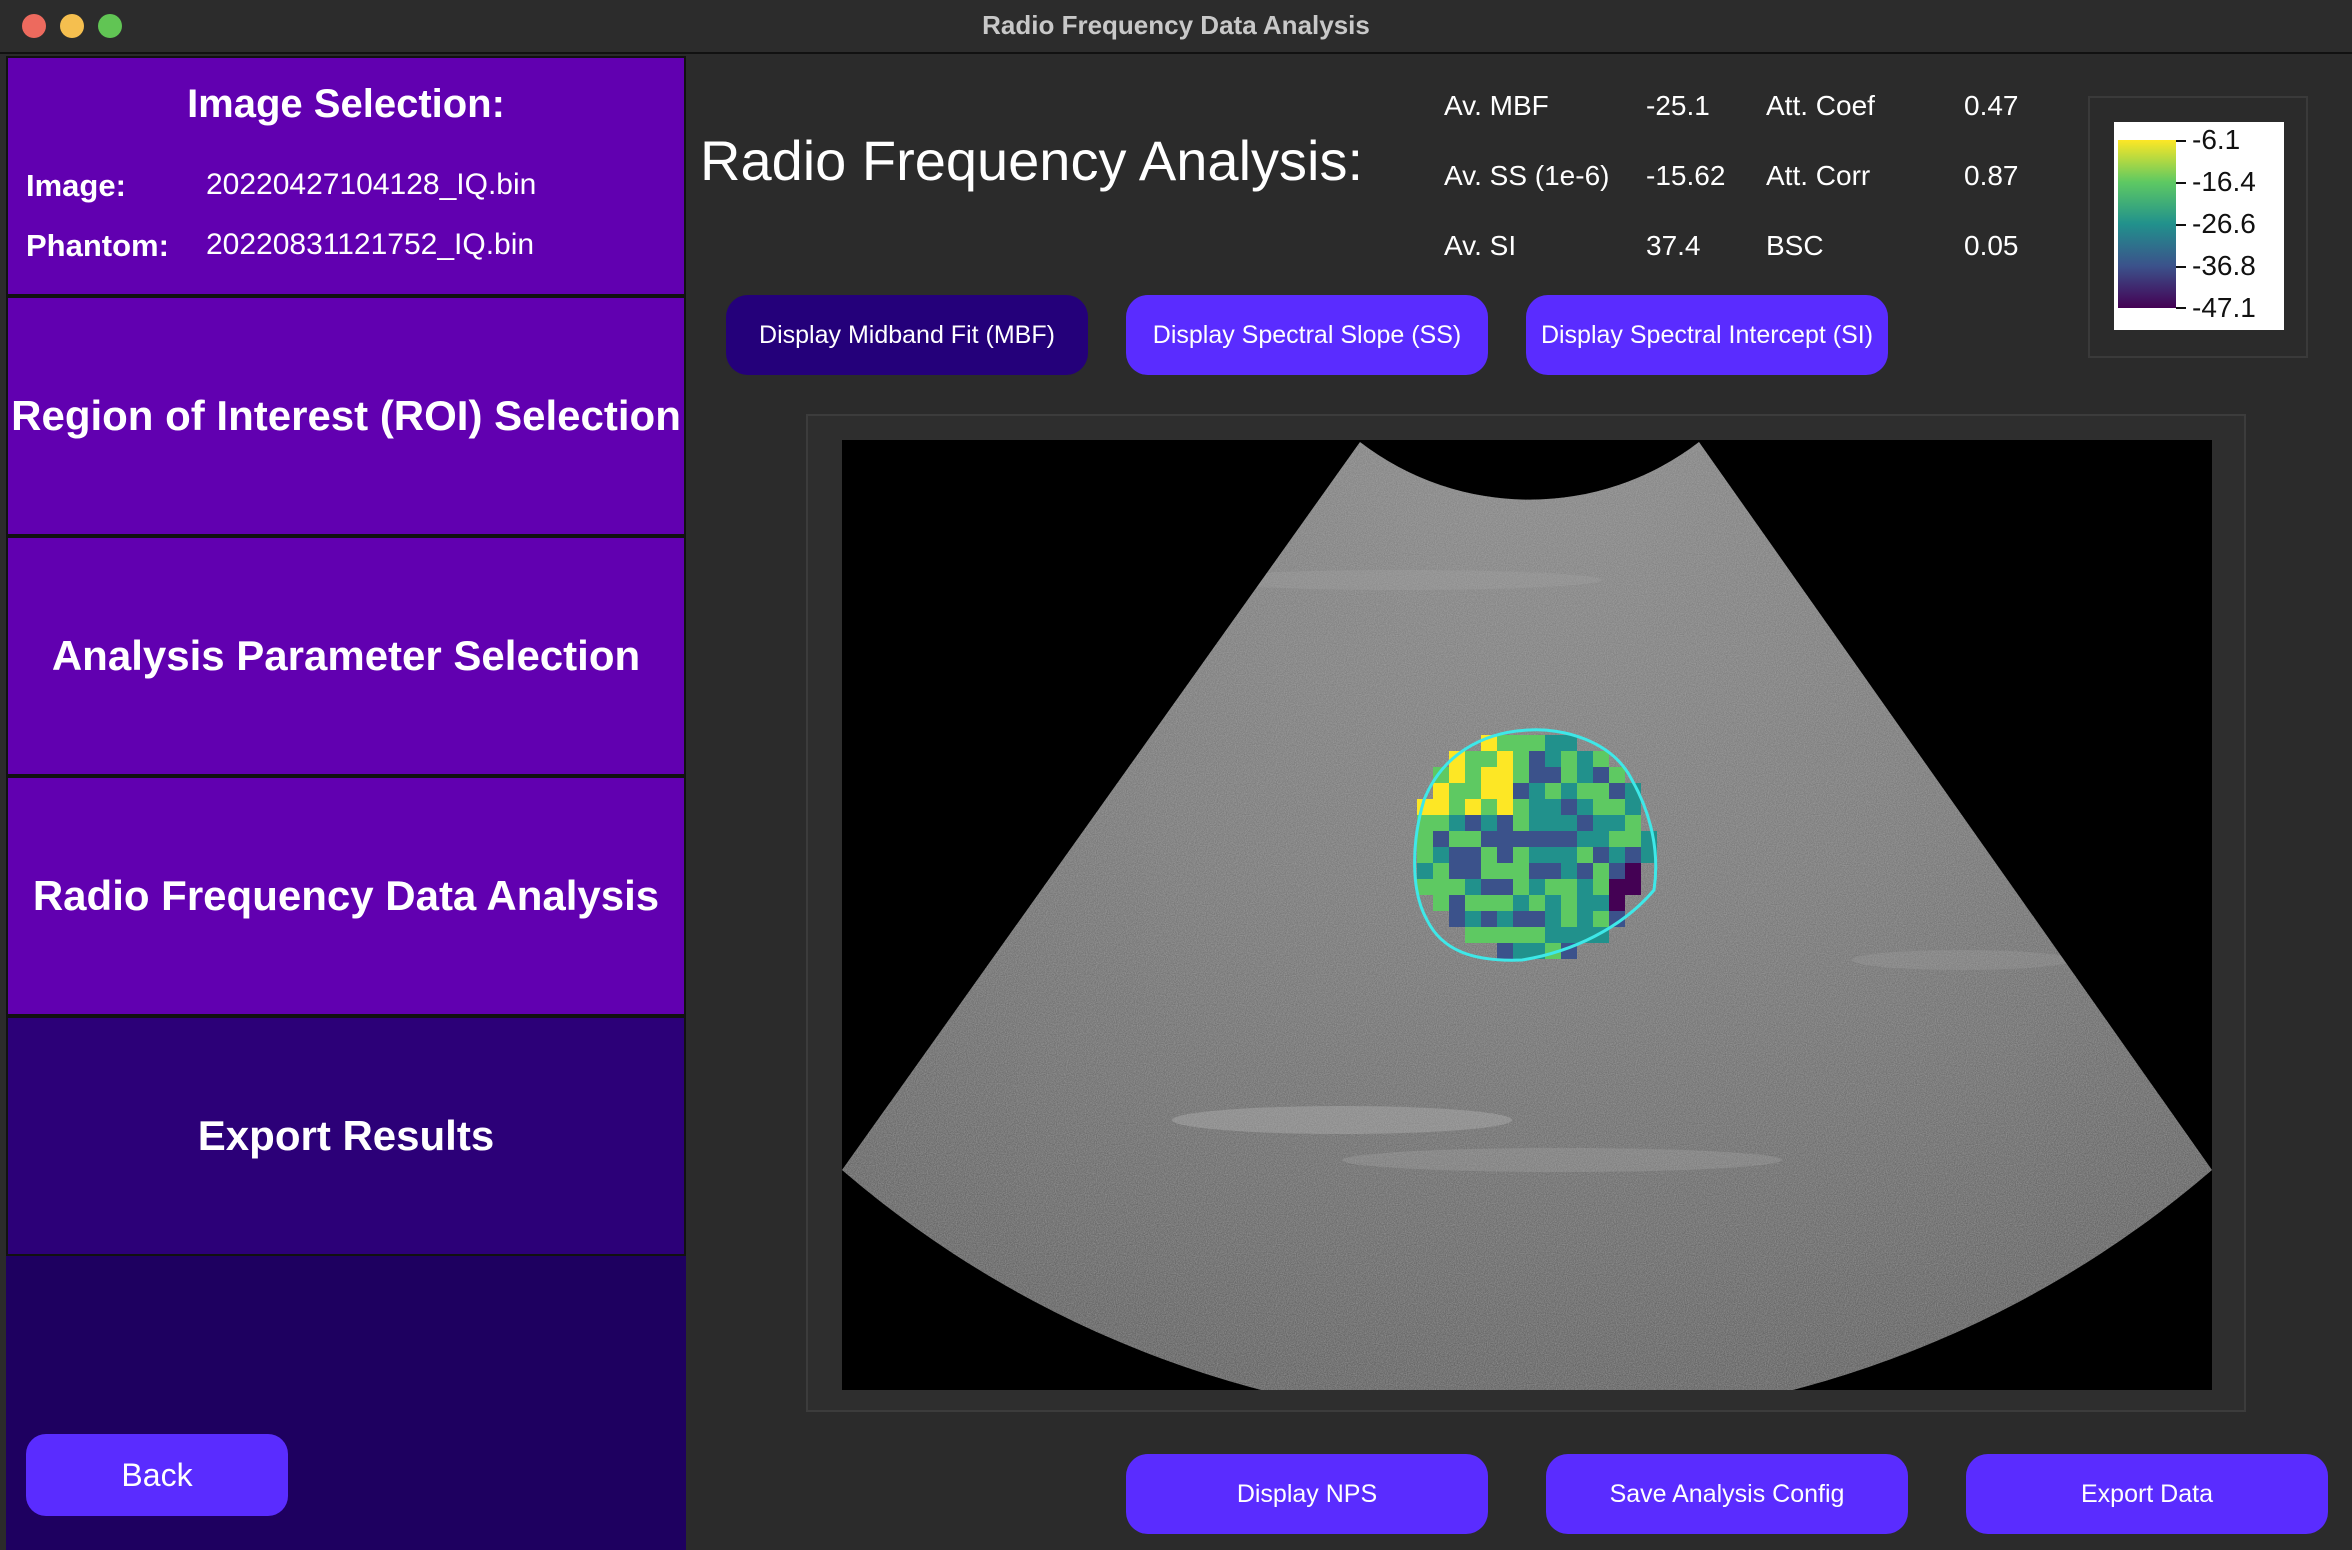 The width and height of the screenshot is (2352, 1550). What do you see at coordinates (2216, 139) in the screenshot?
I see `colorbar-label: -6.1` at bounding box center [2216, 139].